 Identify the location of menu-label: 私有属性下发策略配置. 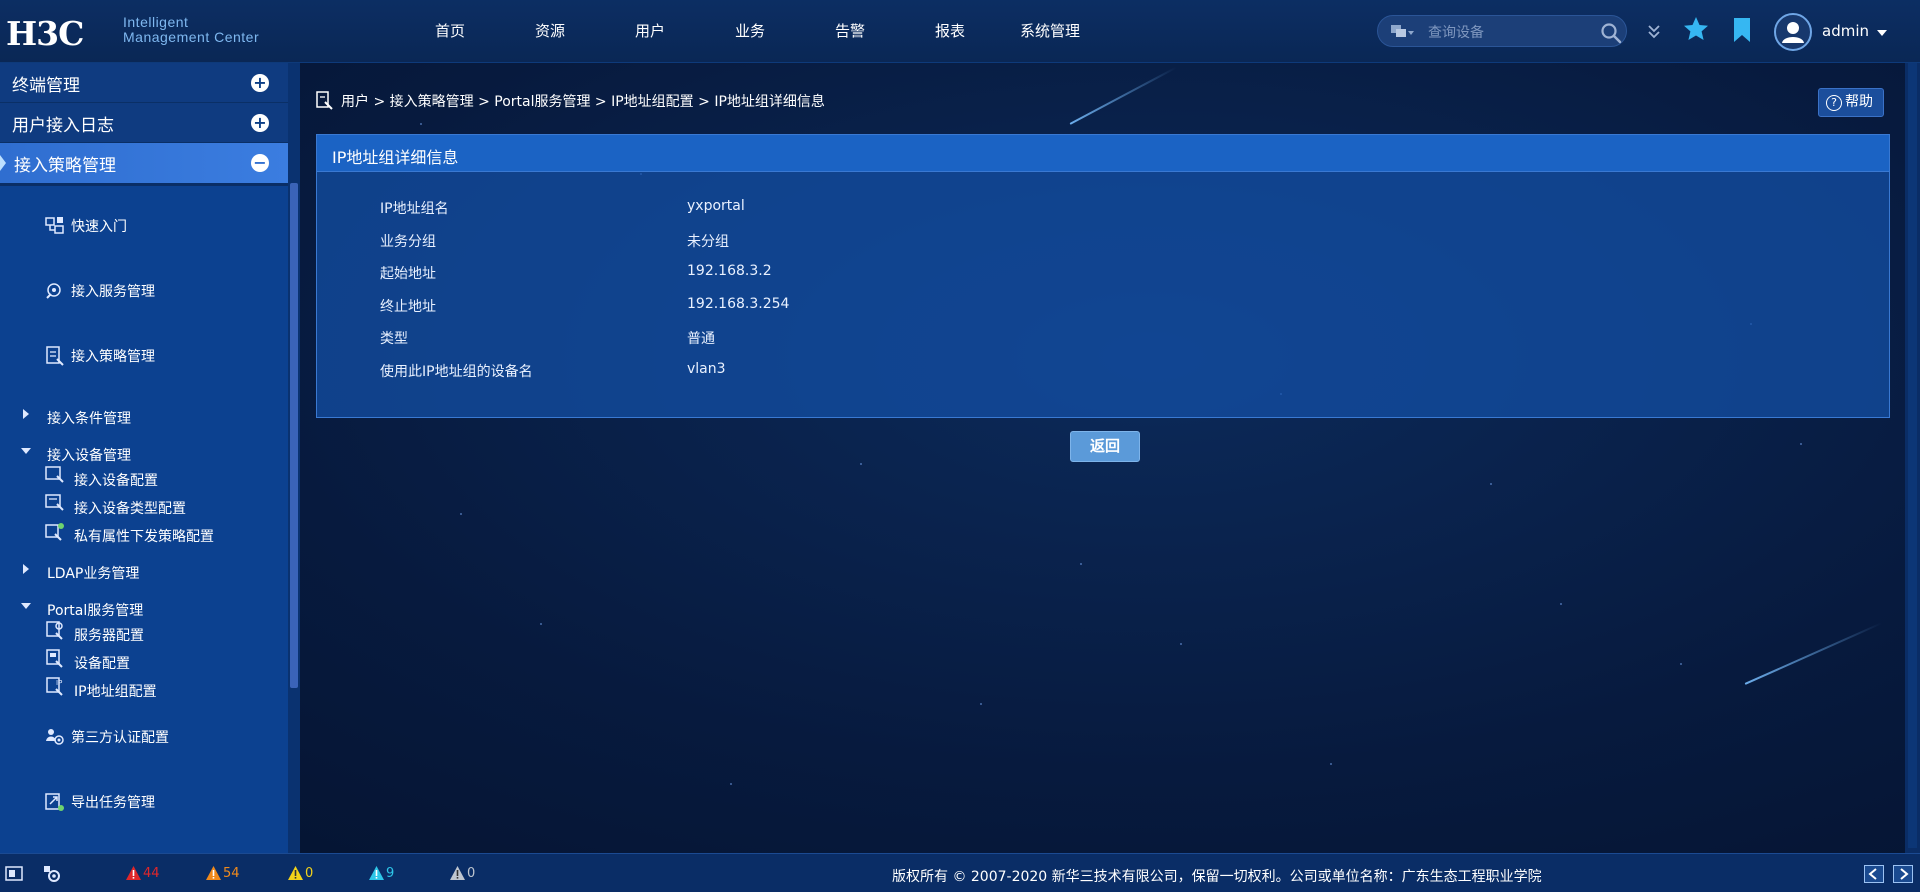
(144, 537).